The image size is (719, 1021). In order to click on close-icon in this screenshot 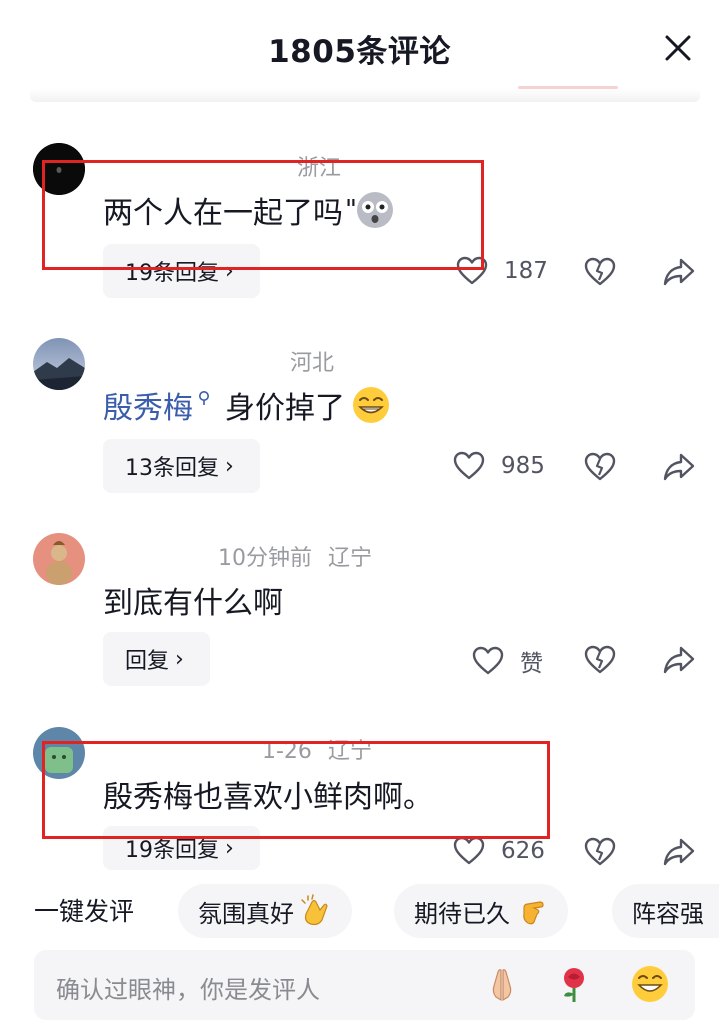, I will do `click(678, 48)`.